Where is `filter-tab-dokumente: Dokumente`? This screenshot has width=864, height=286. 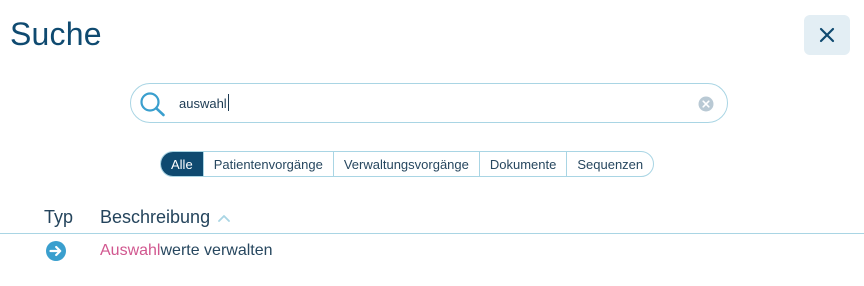 filter-tab-dokumente: Dokumente is located at coordinates (522, 164).